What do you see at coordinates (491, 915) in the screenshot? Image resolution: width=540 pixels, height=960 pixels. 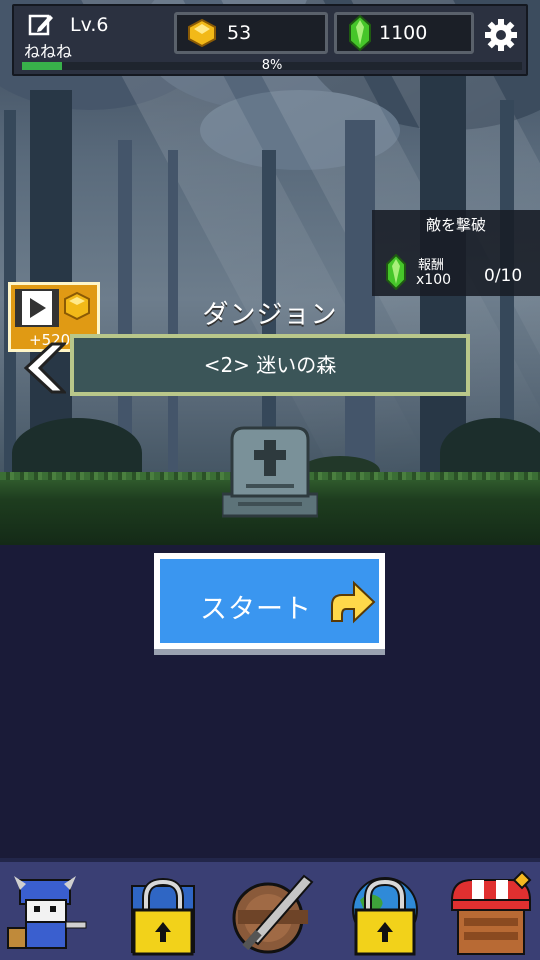 I see `shop-stall-icon` at bounding box center [491, 915].